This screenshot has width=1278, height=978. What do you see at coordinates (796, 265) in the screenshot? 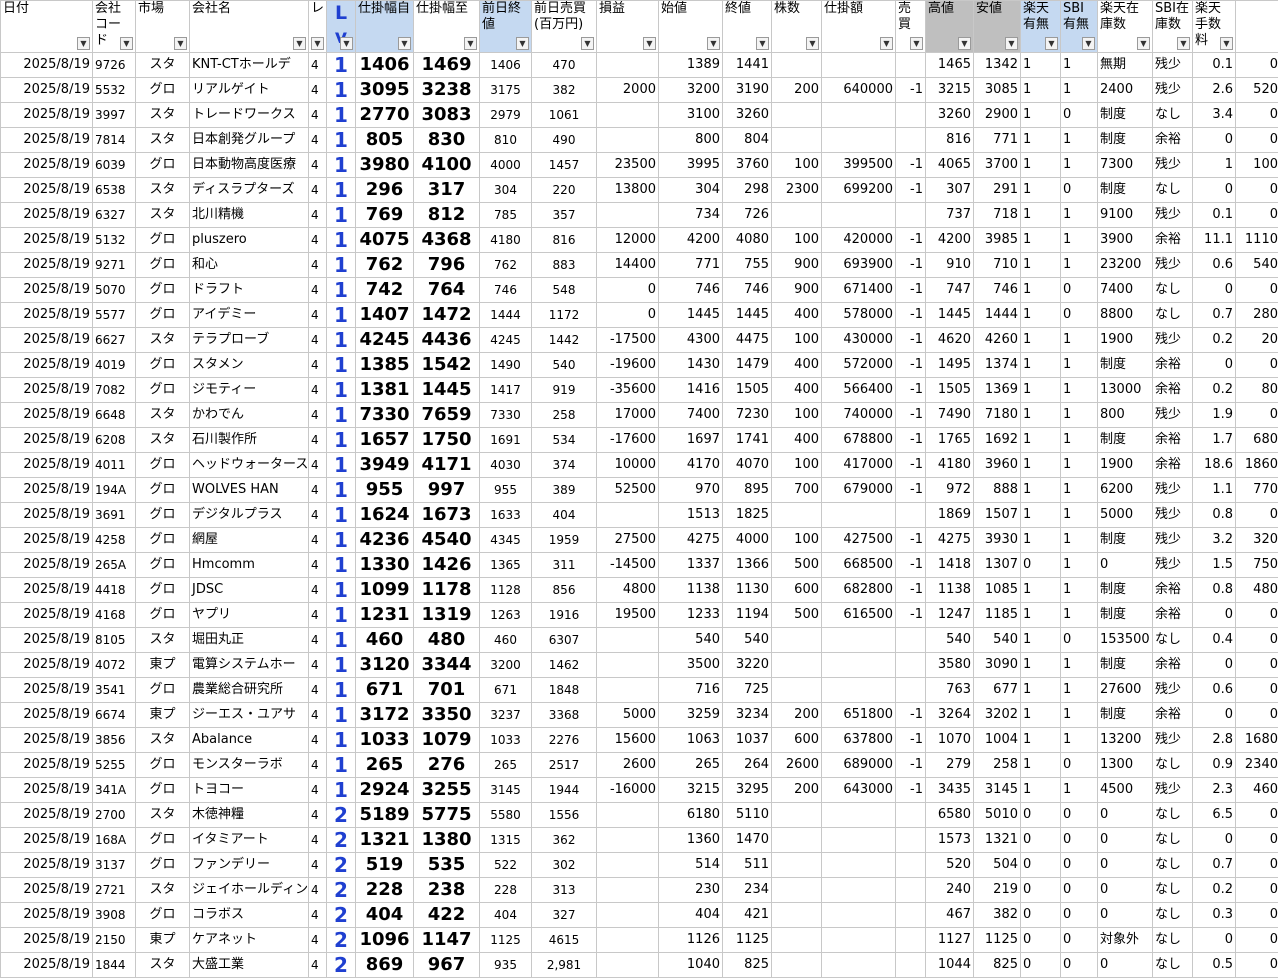
I see `cell-shares: 900` at bounding box center [796, 265].